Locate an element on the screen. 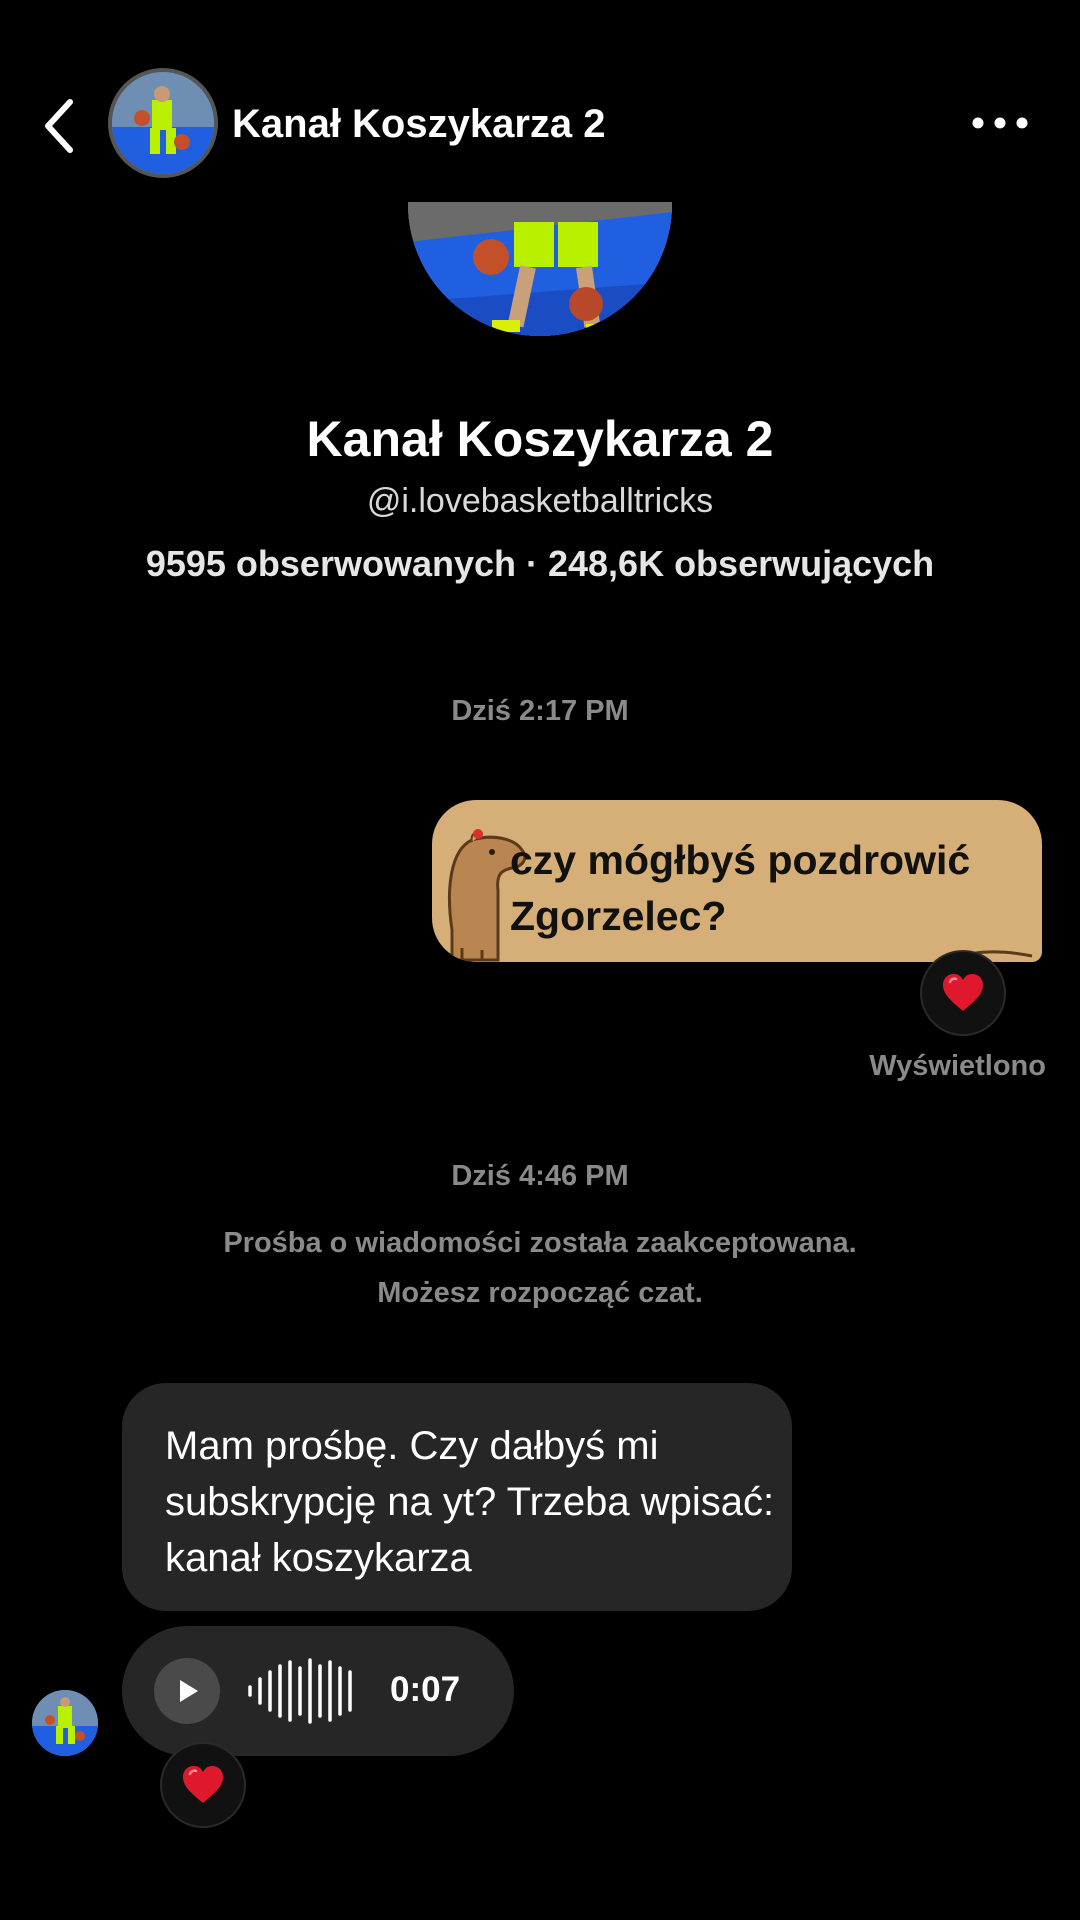  profile-handle: @i.lovebasketballtricks is located at coordinates (540, 501).